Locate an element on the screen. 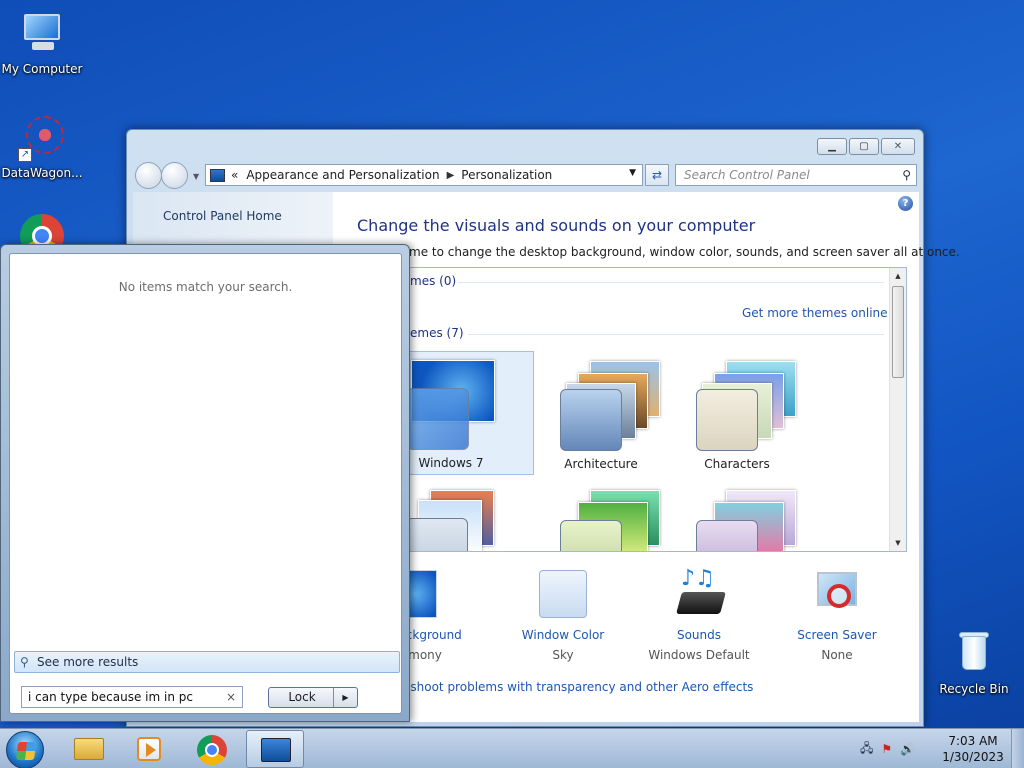  scroll-thumb is located at coordinates (898, 332).